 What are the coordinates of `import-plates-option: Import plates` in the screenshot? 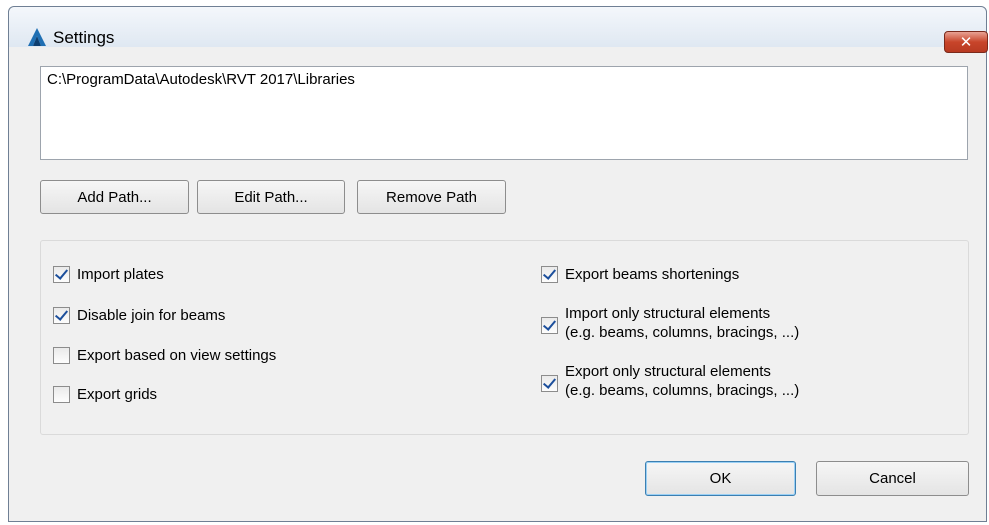 It's located at (108, 274).